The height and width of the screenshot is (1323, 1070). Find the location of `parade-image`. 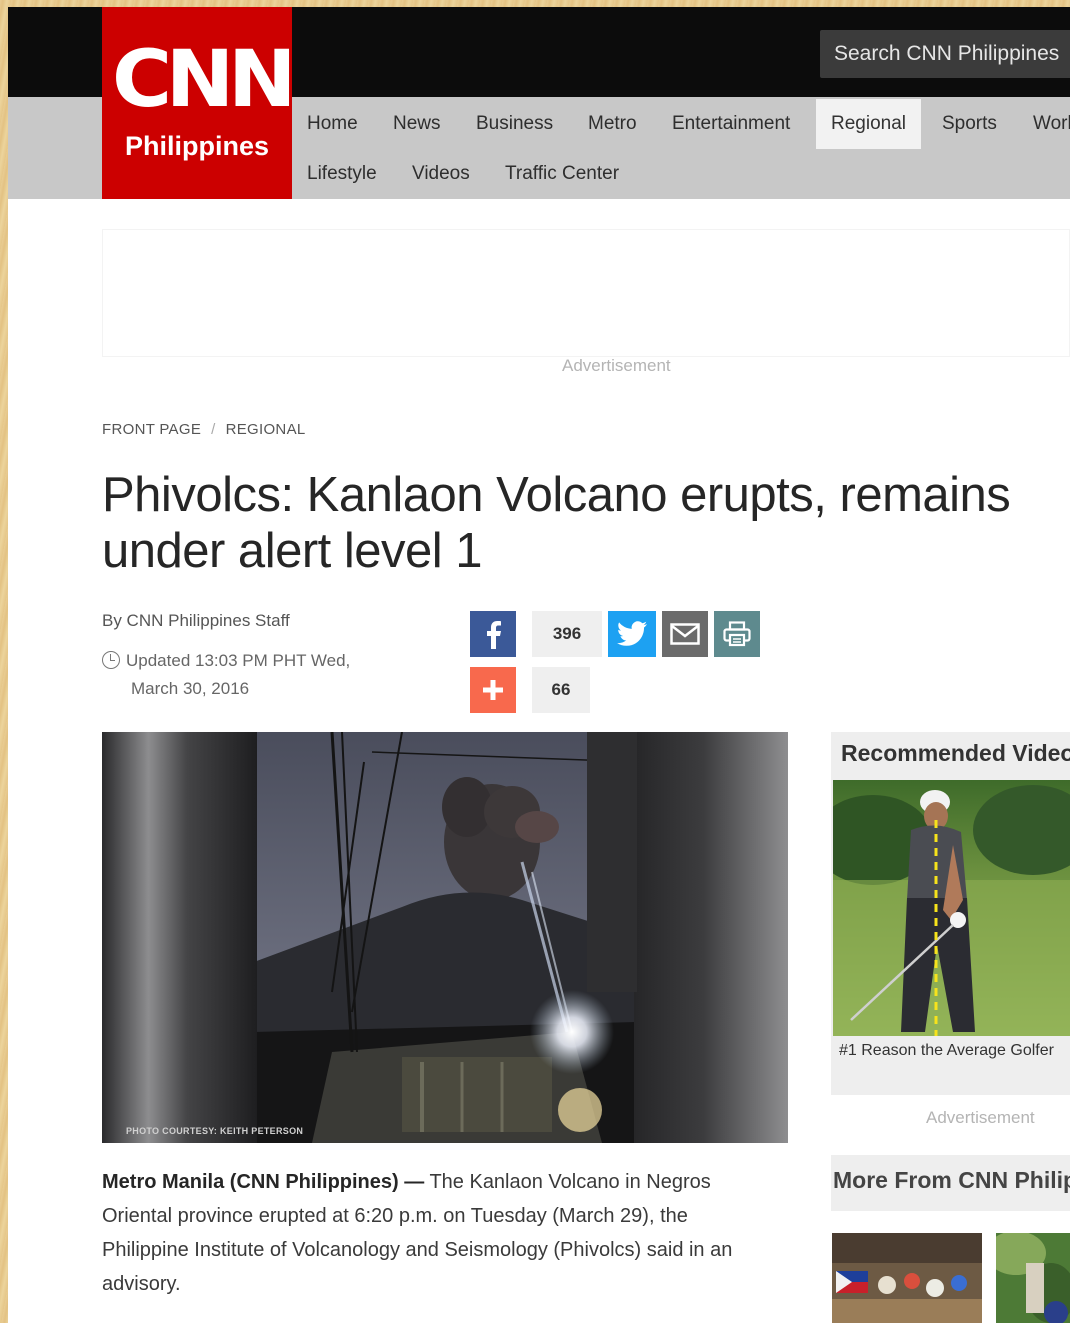

parade-image is located at coordinates (907, 1278).